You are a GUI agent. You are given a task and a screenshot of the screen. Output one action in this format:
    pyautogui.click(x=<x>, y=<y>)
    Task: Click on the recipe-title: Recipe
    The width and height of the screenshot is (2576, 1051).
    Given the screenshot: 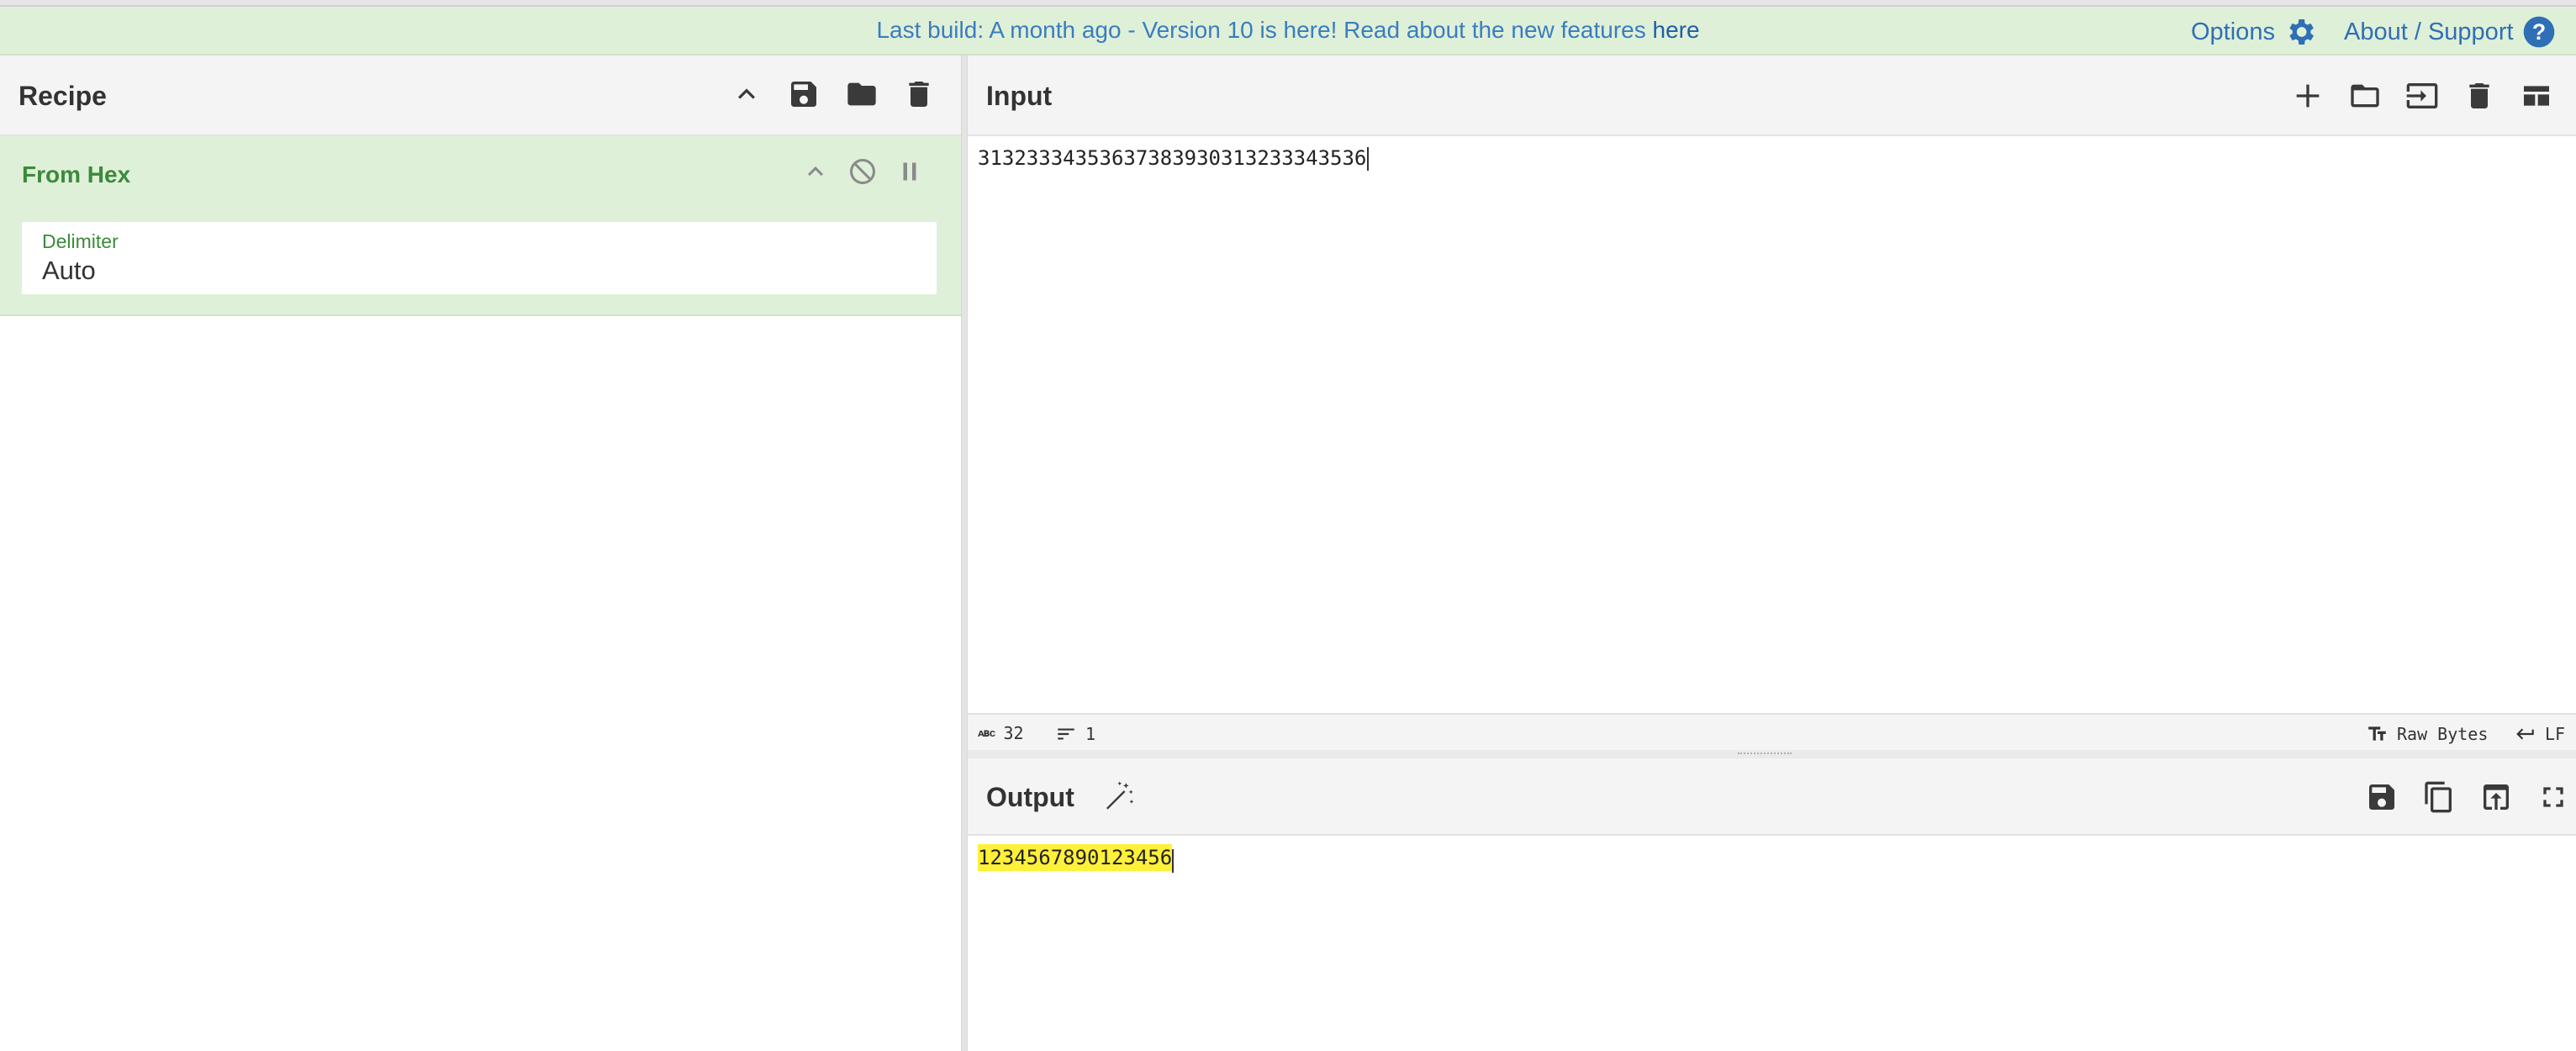 What is the action you would take?
    pyautogui.click(x=62, y=96)
    